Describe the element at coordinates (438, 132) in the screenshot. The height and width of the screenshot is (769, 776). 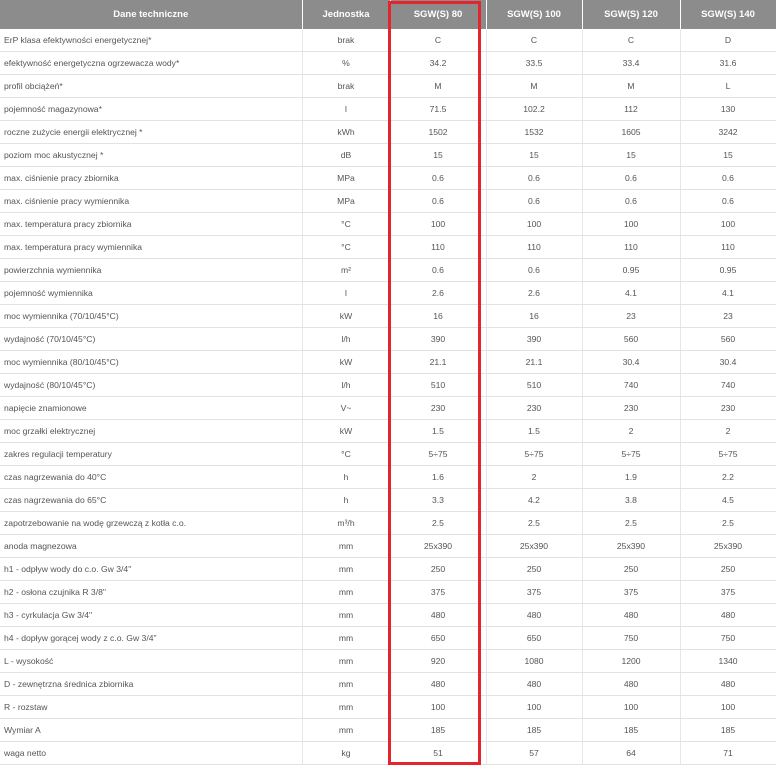
I see `value-sgws-80: 1502` at that location.